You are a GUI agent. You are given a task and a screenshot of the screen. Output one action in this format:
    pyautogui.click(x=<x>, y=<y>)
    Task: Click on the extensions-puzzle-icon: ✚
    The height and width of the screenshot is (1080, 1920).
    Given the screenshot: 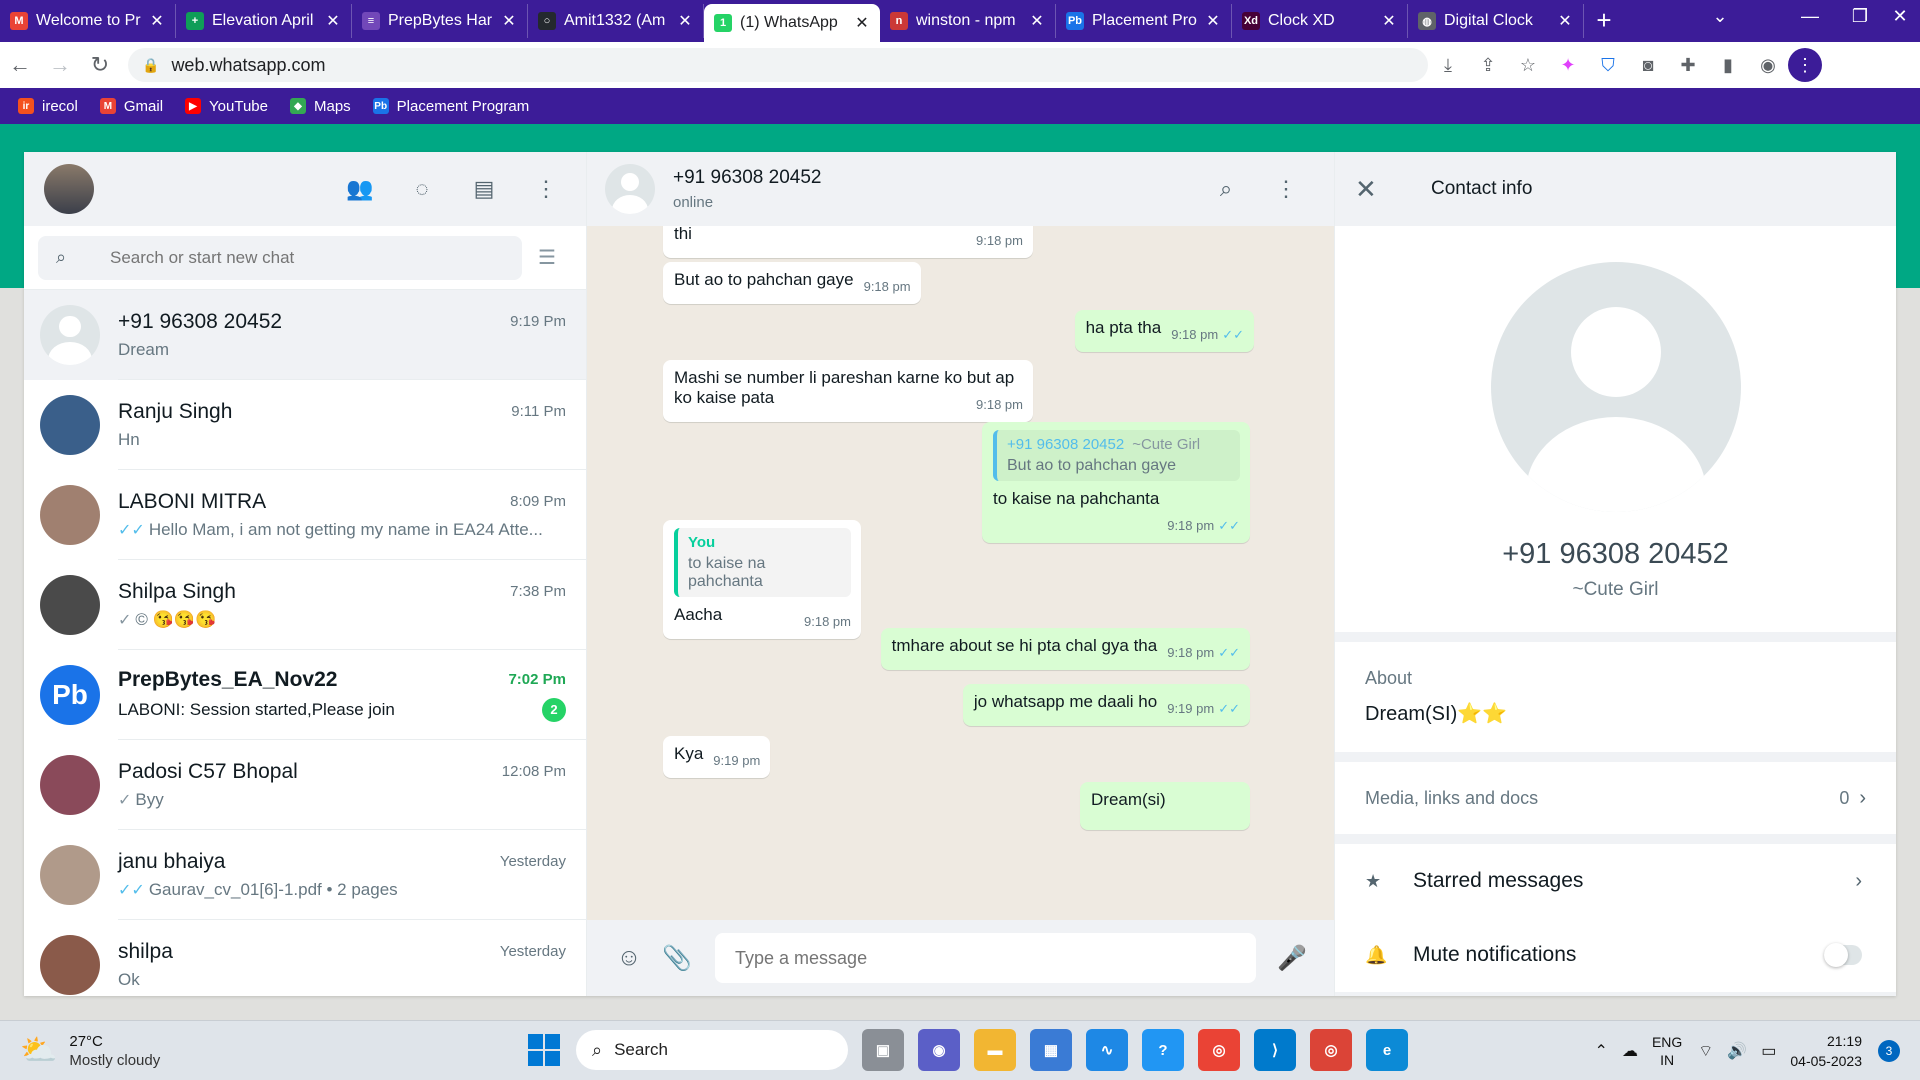 What is the action you would take?
    pyautogui.click(x=1688, y=65)
    